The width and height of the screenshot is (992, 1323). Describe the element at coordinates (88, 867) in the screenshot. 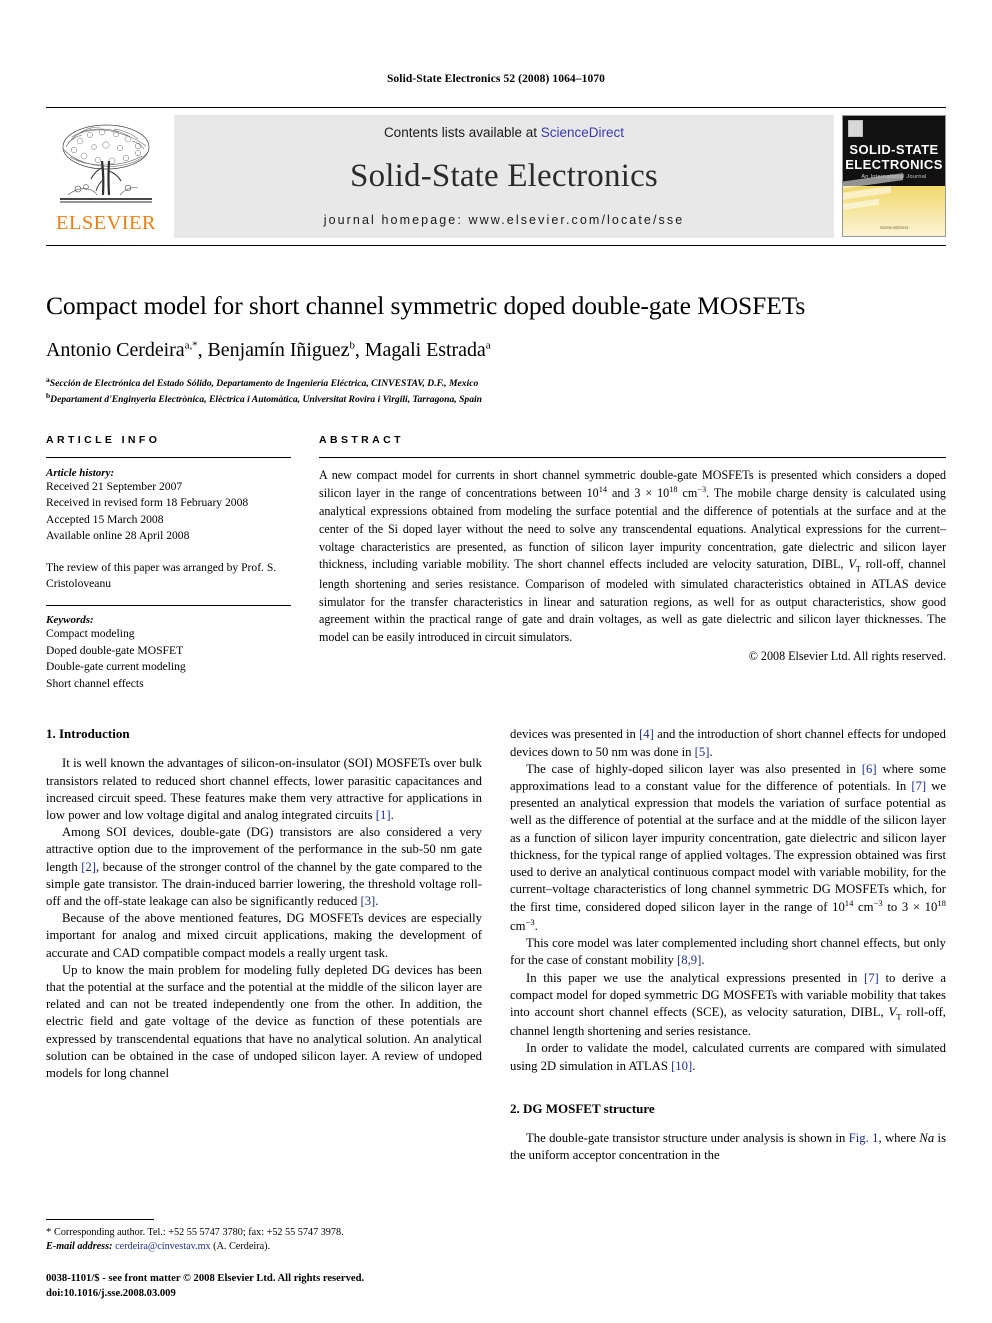

I see `citation-2: [2]` at that location.